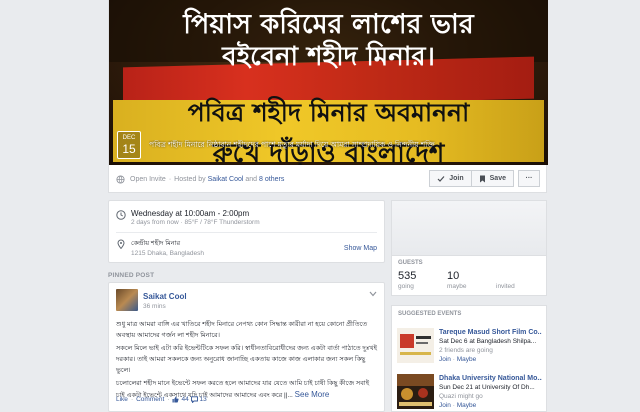 This screenshot has width=640, height=412. I want to click on hosted-by-label: Hosted by, so click(190, 179).